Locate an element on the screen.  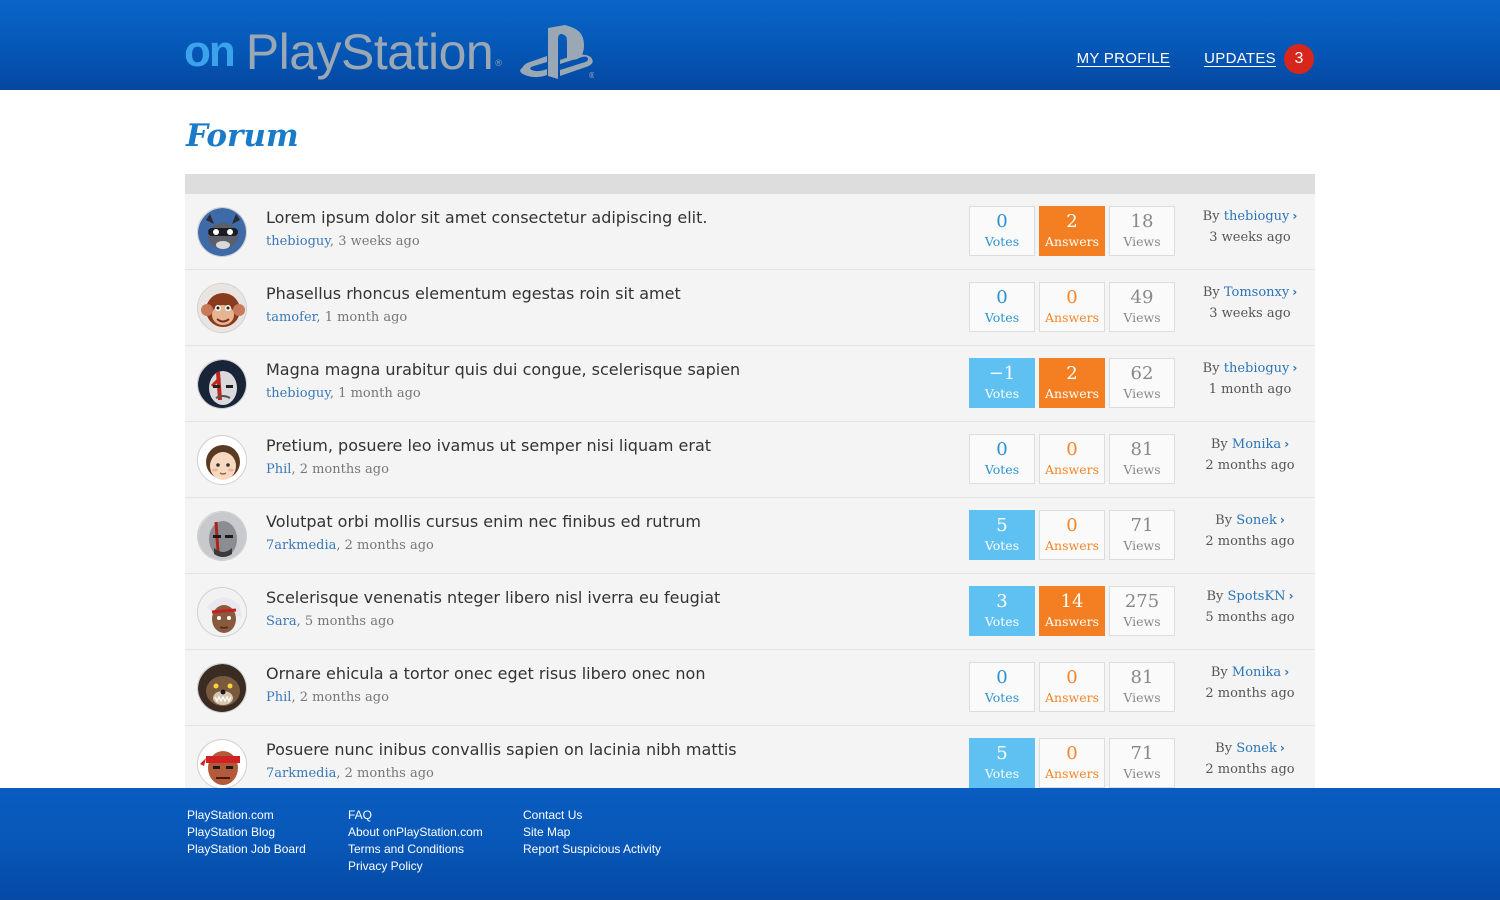
last-post-info: By thebioguy › 3 weeks ago is located at coordinates (1250, 227).